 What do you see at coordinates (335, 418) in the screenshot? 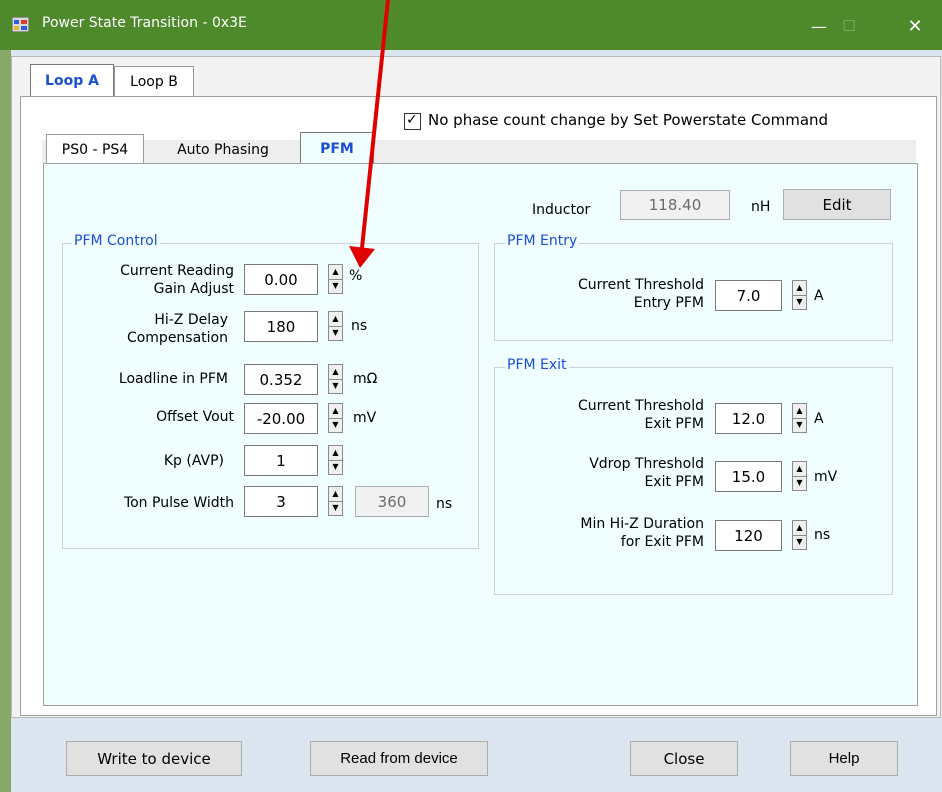
I see `offset-vout-spinner: ▲ ▼` at bounding box center [335, 418].